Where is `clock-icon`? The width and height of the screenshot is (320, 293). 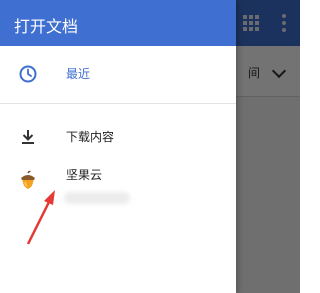
clock-icon is located at coordinates (28, 74).